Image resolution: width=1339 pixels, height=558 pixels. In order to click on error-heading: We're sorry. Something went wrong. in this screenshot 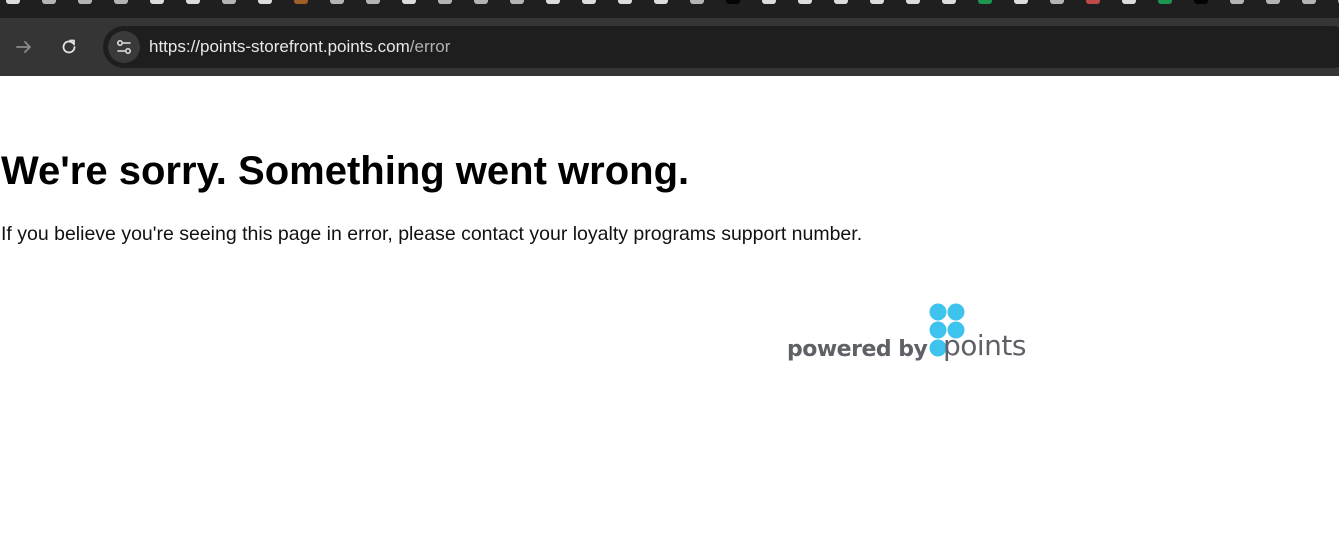, I will do `click(345, 171)`.